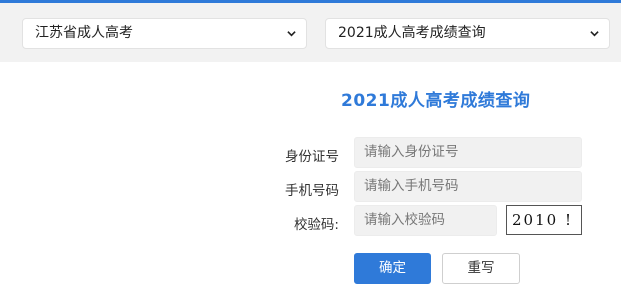 This screenshot has width=621, height=294. What do you see at coordinates (412, 33) in the screenshot?
I see `query-type-select-value: 2021成人高考成绩查询` at bounding box center [412, 33].